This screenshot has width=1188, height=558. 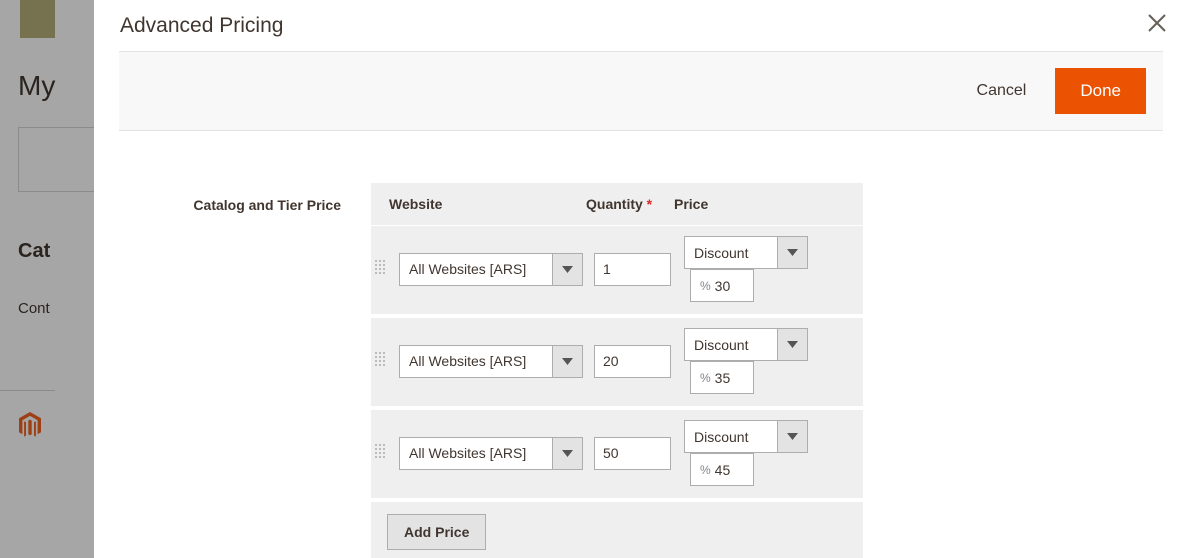 I want to click on tier-price-table-head: Website Quantity * Price, so click(x=617, y=204).